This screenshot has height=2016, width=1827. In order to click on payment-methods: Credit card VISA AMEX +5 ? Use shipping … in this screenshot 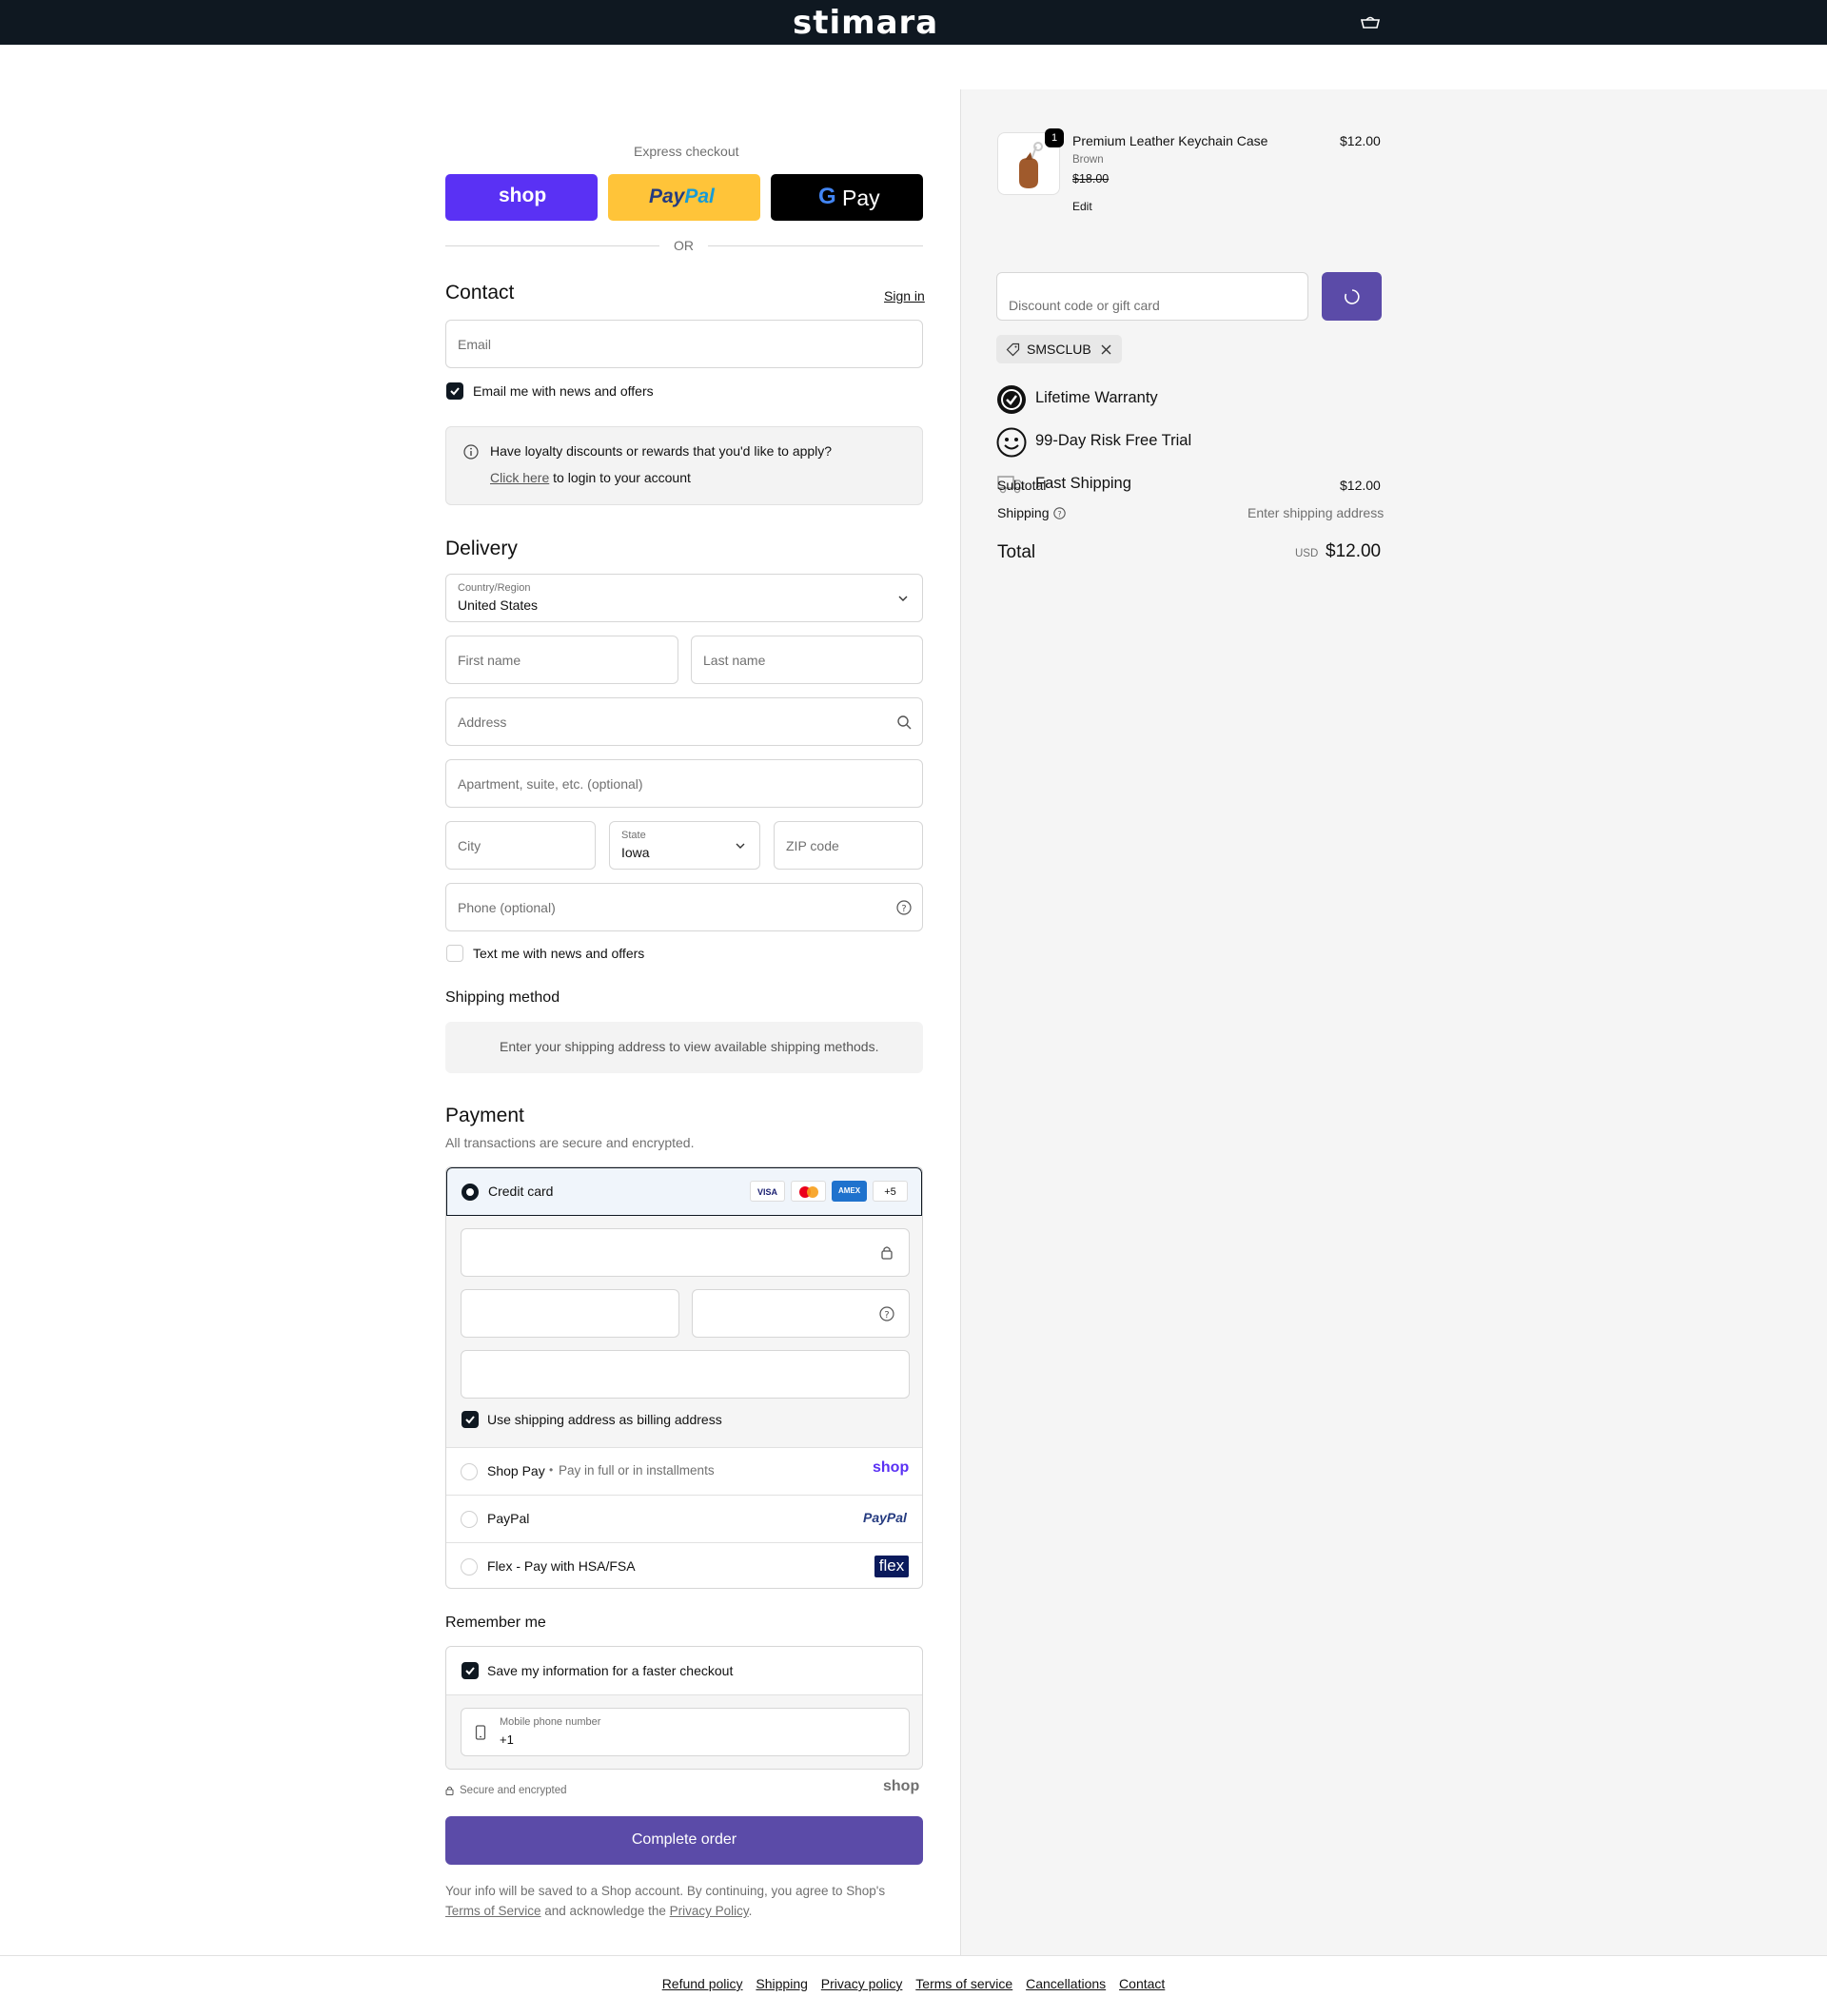, I will do `click(684, 1377)`.